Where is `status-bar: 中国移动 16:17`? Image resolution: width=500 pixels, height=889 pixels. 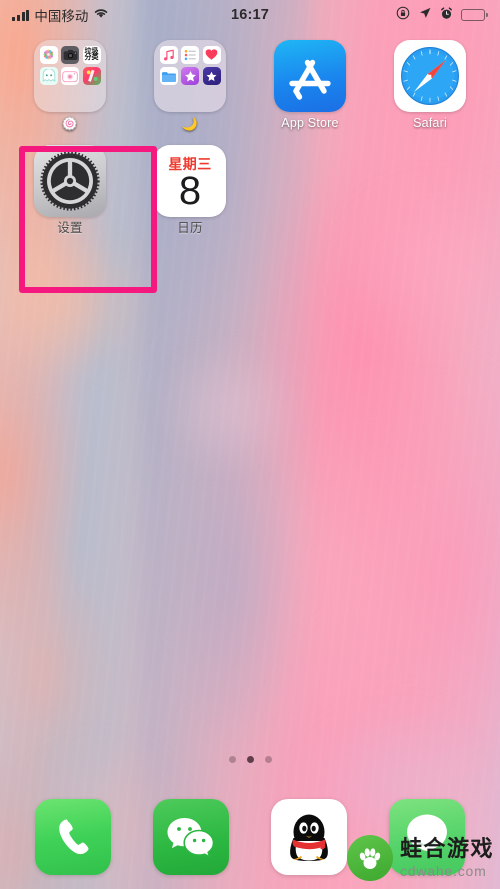 status-bar: 中国移动 16:17 is located at coordinates (250, 15).